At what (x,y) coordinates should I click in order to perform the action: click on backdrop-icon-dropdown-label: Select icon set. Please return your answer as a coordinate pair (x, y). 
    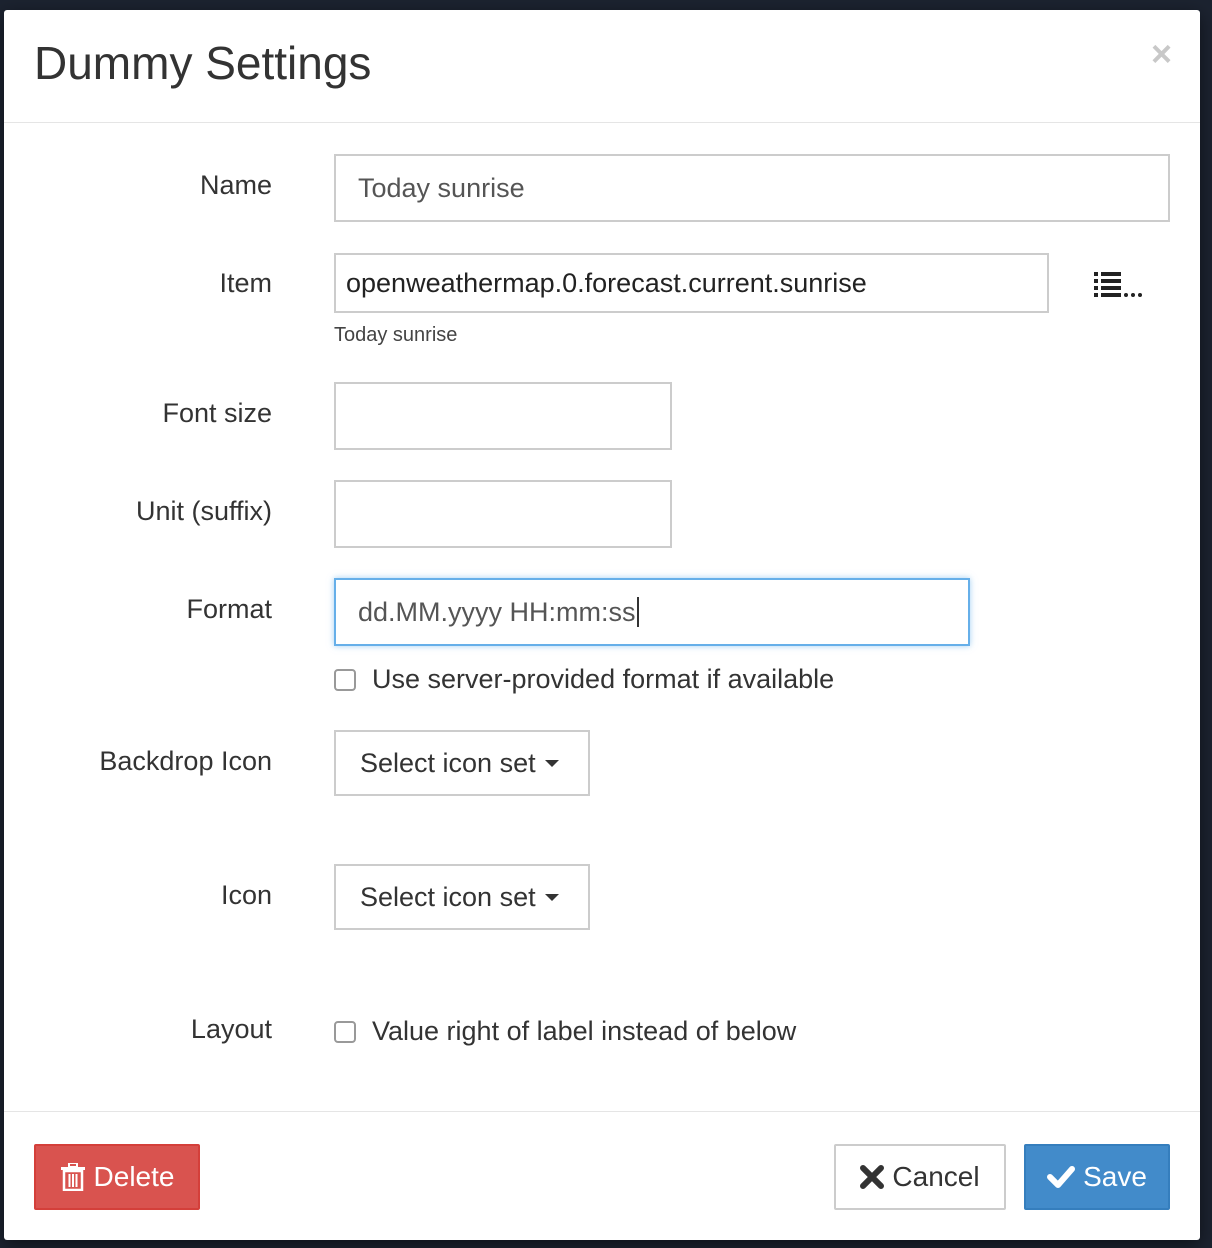
    Looking at the image, I should click on (448, 762).